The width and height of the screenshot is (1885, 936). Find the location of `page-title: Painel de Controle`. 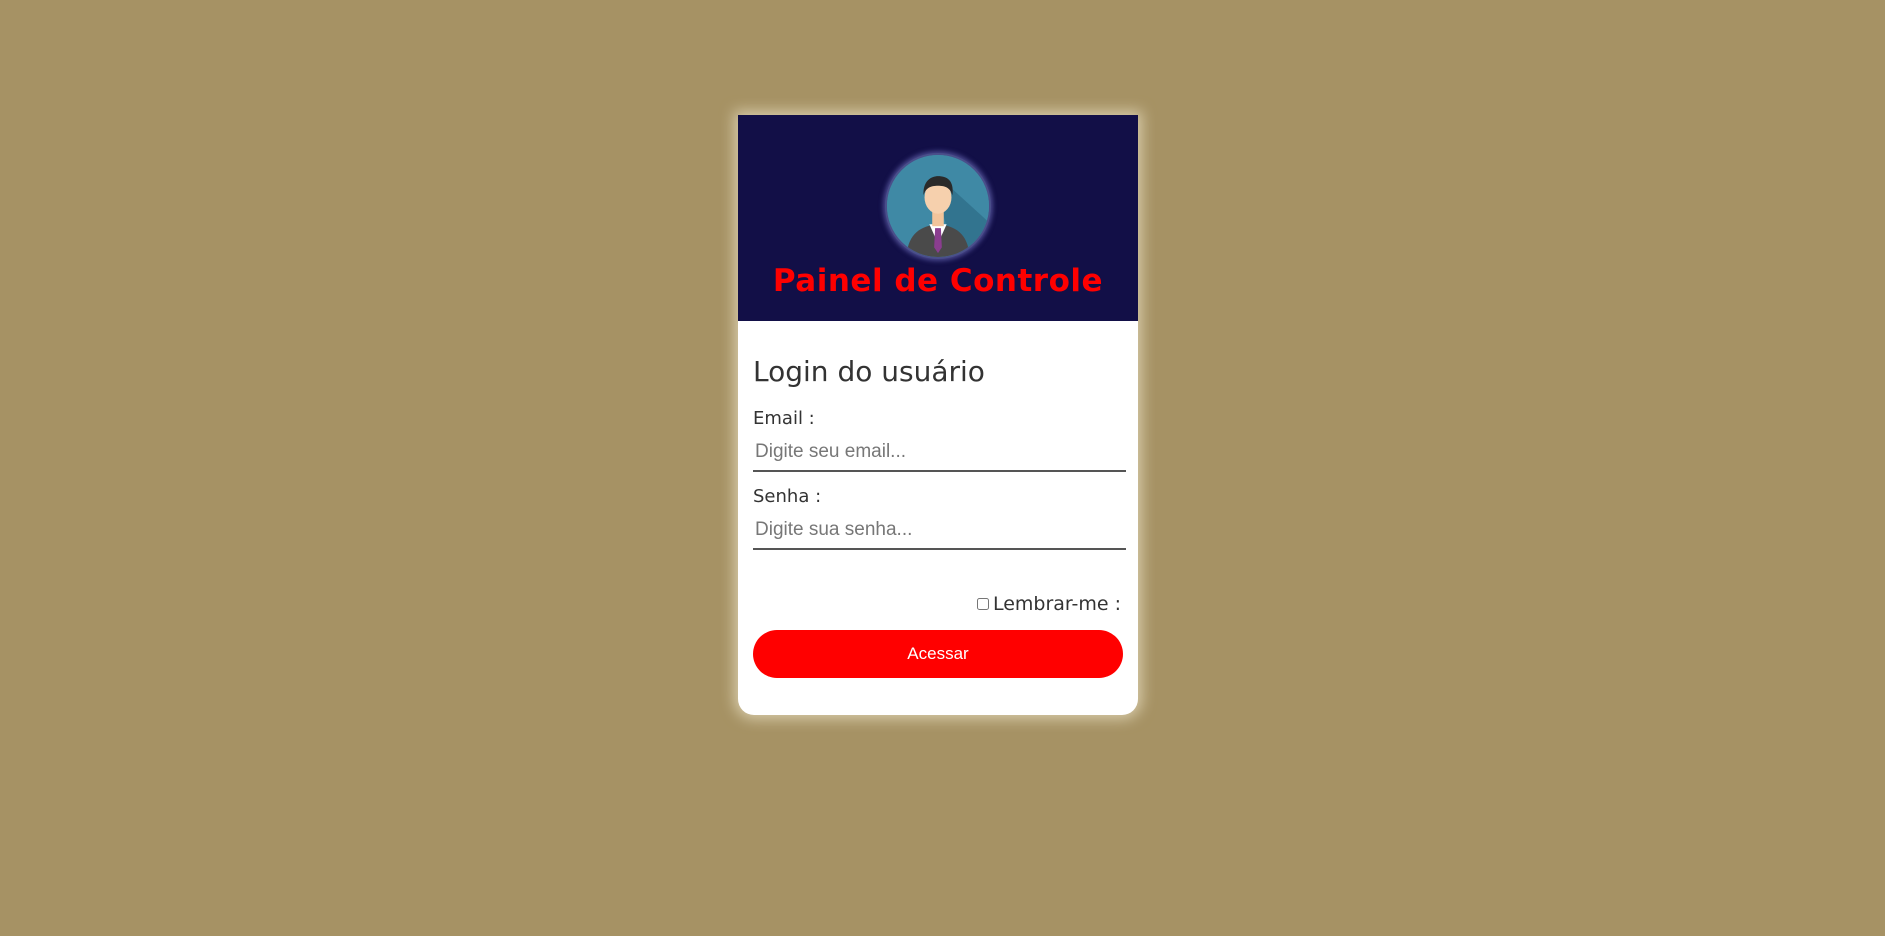

page-title: Painel de Controle is located at coordinates (938, 281).